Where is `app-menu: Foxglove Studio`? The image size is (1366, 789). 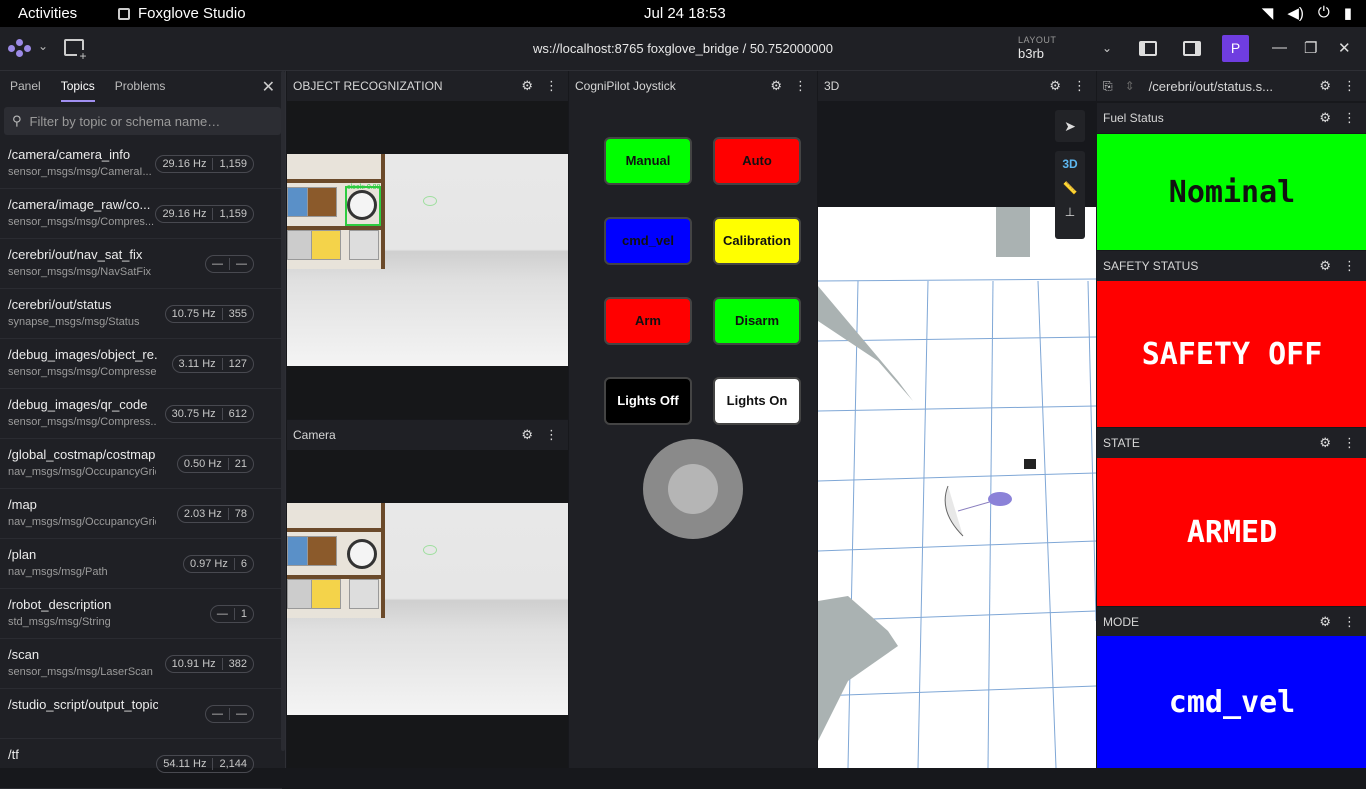 app-menu: Foxglove Studio is located at coordinates (182, 13).